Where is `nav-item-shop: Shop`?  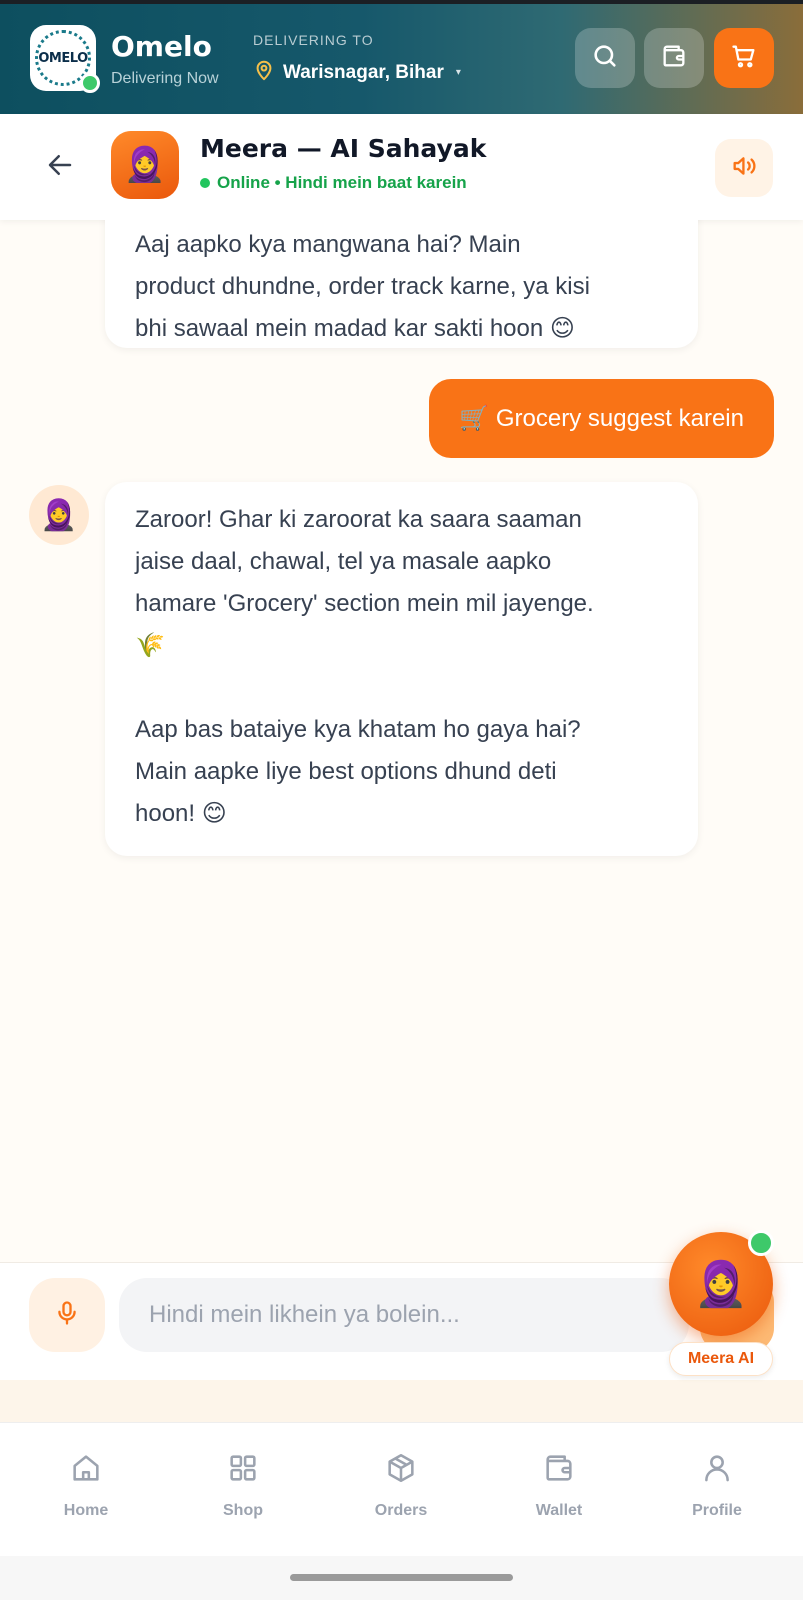 nav-item-shop: Shop is located at coordinates (243, 1485).